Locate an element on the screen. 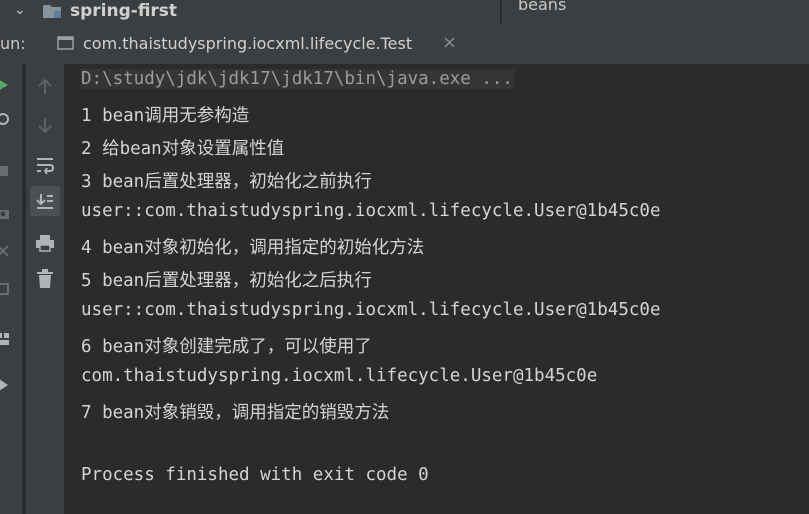 This screenshot has width=809, height=514. console-line: 2 给bean对象设置属性值 is located at coordinates (183, 149).